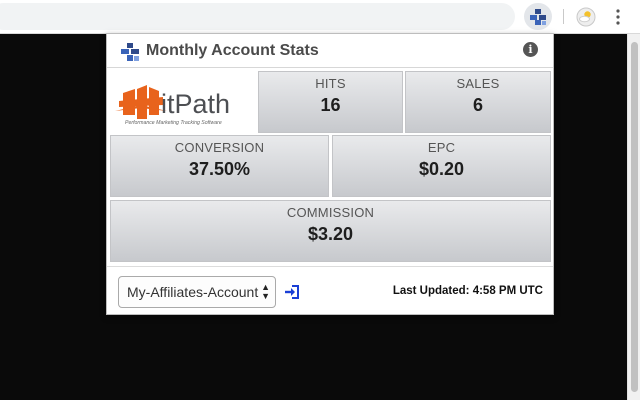 Image resolution: width=640 pixels, height=400 pixels. I want to click on sales-label: SALES, so click(478, 83).